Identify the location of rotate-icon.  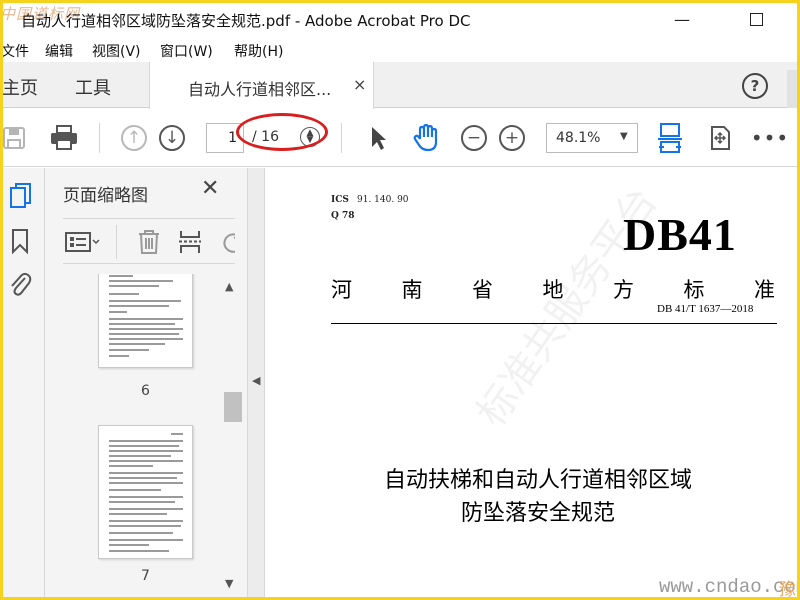
(229, 243).